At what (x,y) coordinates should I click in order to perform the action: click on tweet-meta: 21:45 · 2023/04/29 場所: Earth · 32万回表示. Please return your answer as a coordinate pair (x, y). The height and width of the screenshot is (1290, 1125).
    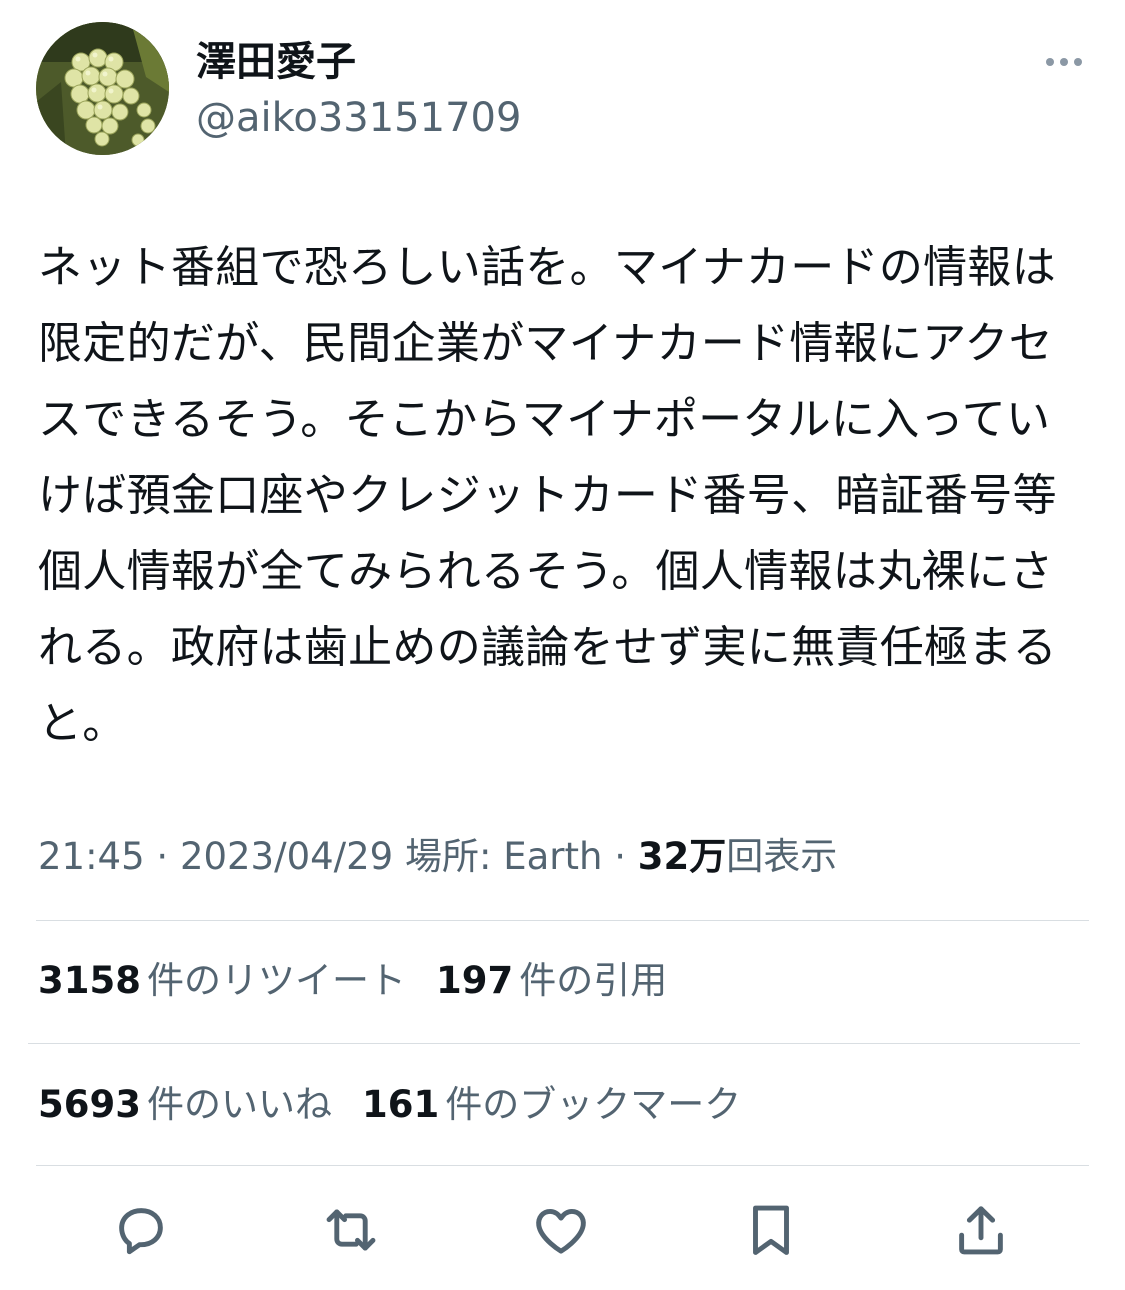
    Looking at the image, I should click on (437, 857).